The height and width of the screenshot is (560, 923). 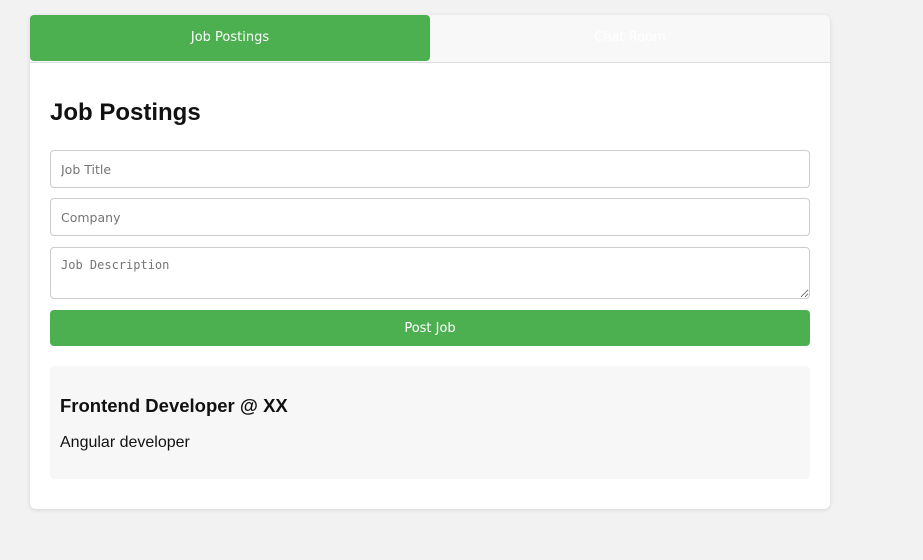 I want to click on tab-bar: Job Postings Chat Room, so click(x=430, y=39).